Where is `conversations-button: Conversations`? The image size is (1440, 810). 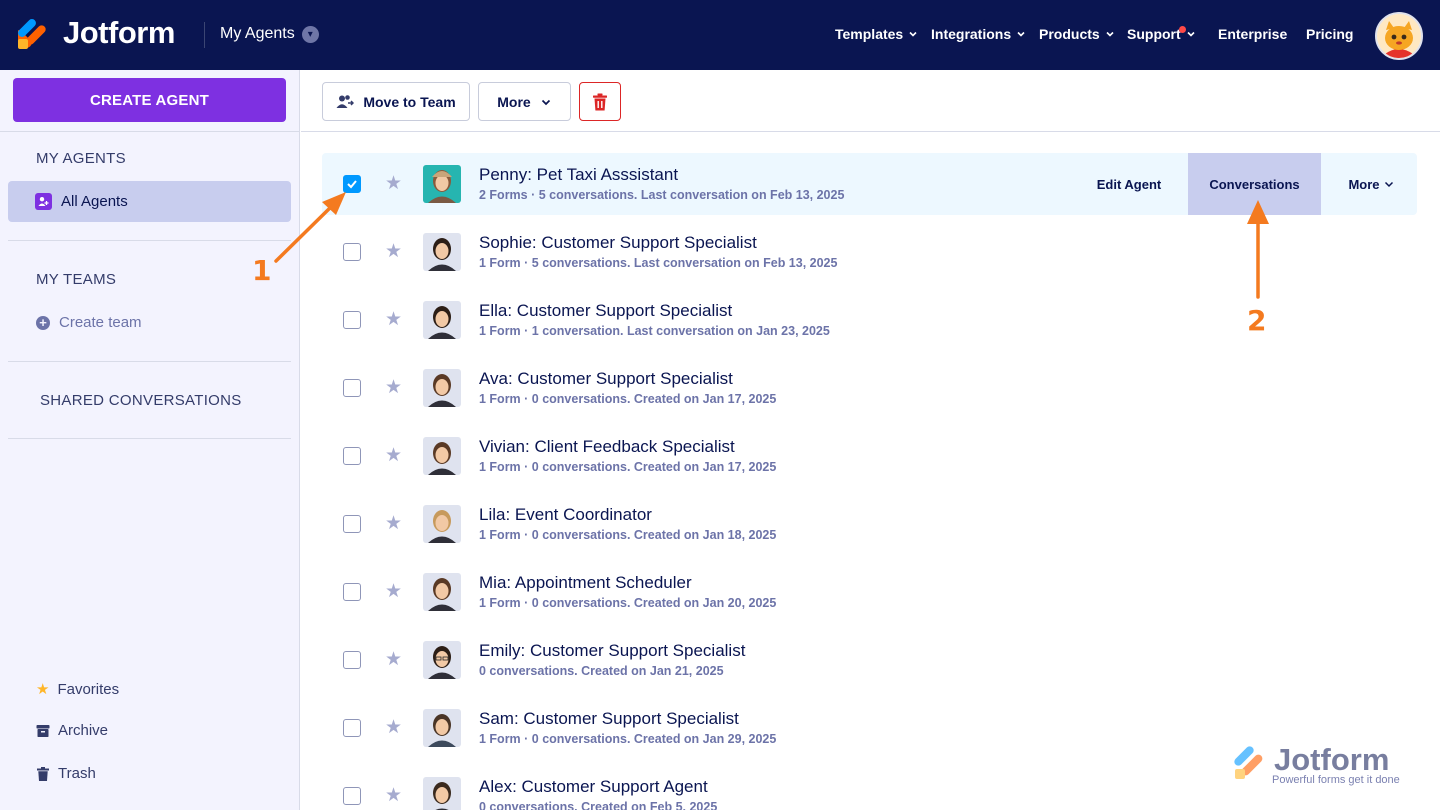 conversations-button: Conversations is located at coordinates (1254, 184).